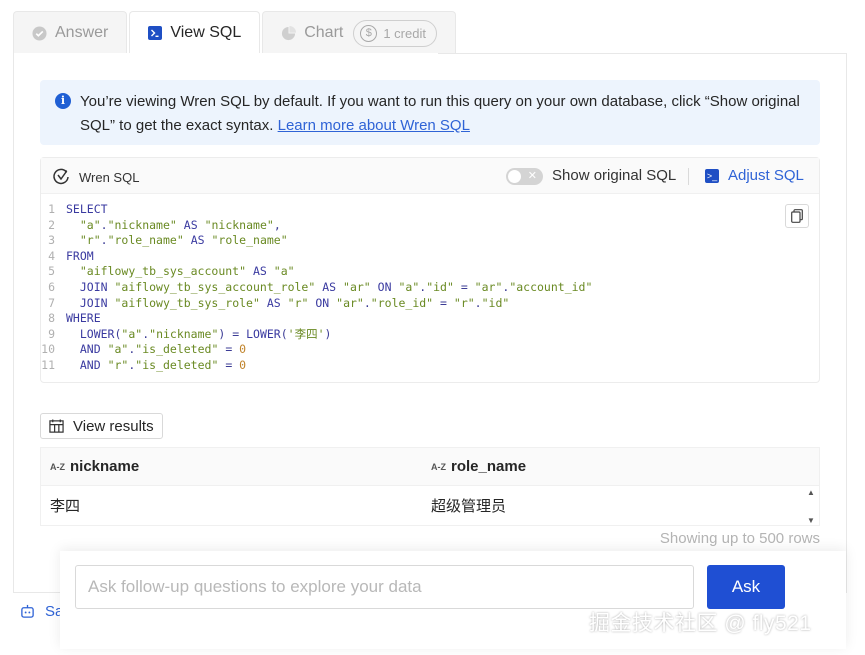 The image size is (865, 655). I want to click on table-cell: 超级管理员, so click(469, 506).